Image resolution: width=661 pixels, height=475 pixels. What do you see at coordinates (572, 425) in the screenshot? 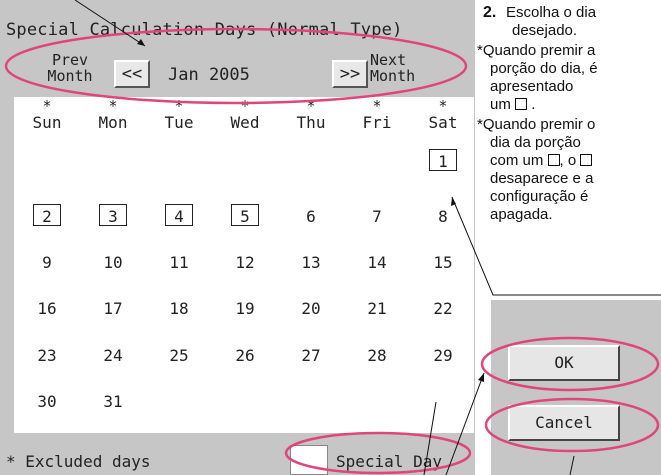
I see `cancel-highlight-ellipse` at bounding box center [572, 425].